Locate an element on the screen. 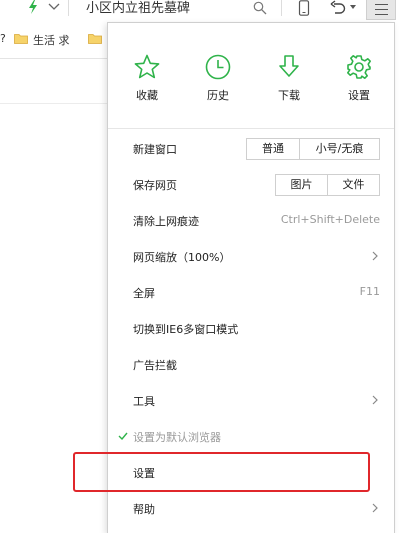 This screenshot has height=533, width=403. menu-item-adblock: 广告拦截 is located at coordinates (251, 365).